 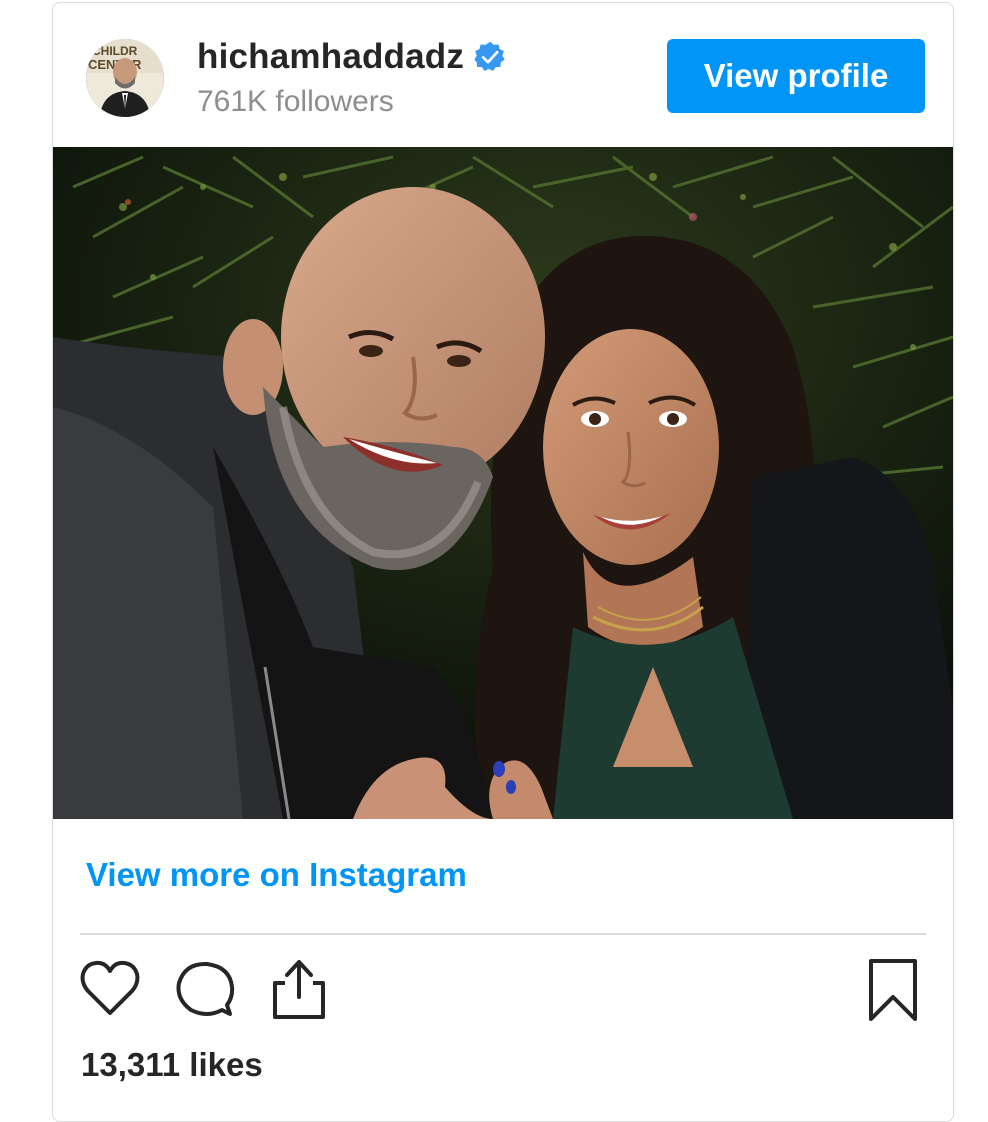 What do you see at coordinates (205, 991) in the screenshot?
I see `comment-icon` at bounding box center [205, 991].